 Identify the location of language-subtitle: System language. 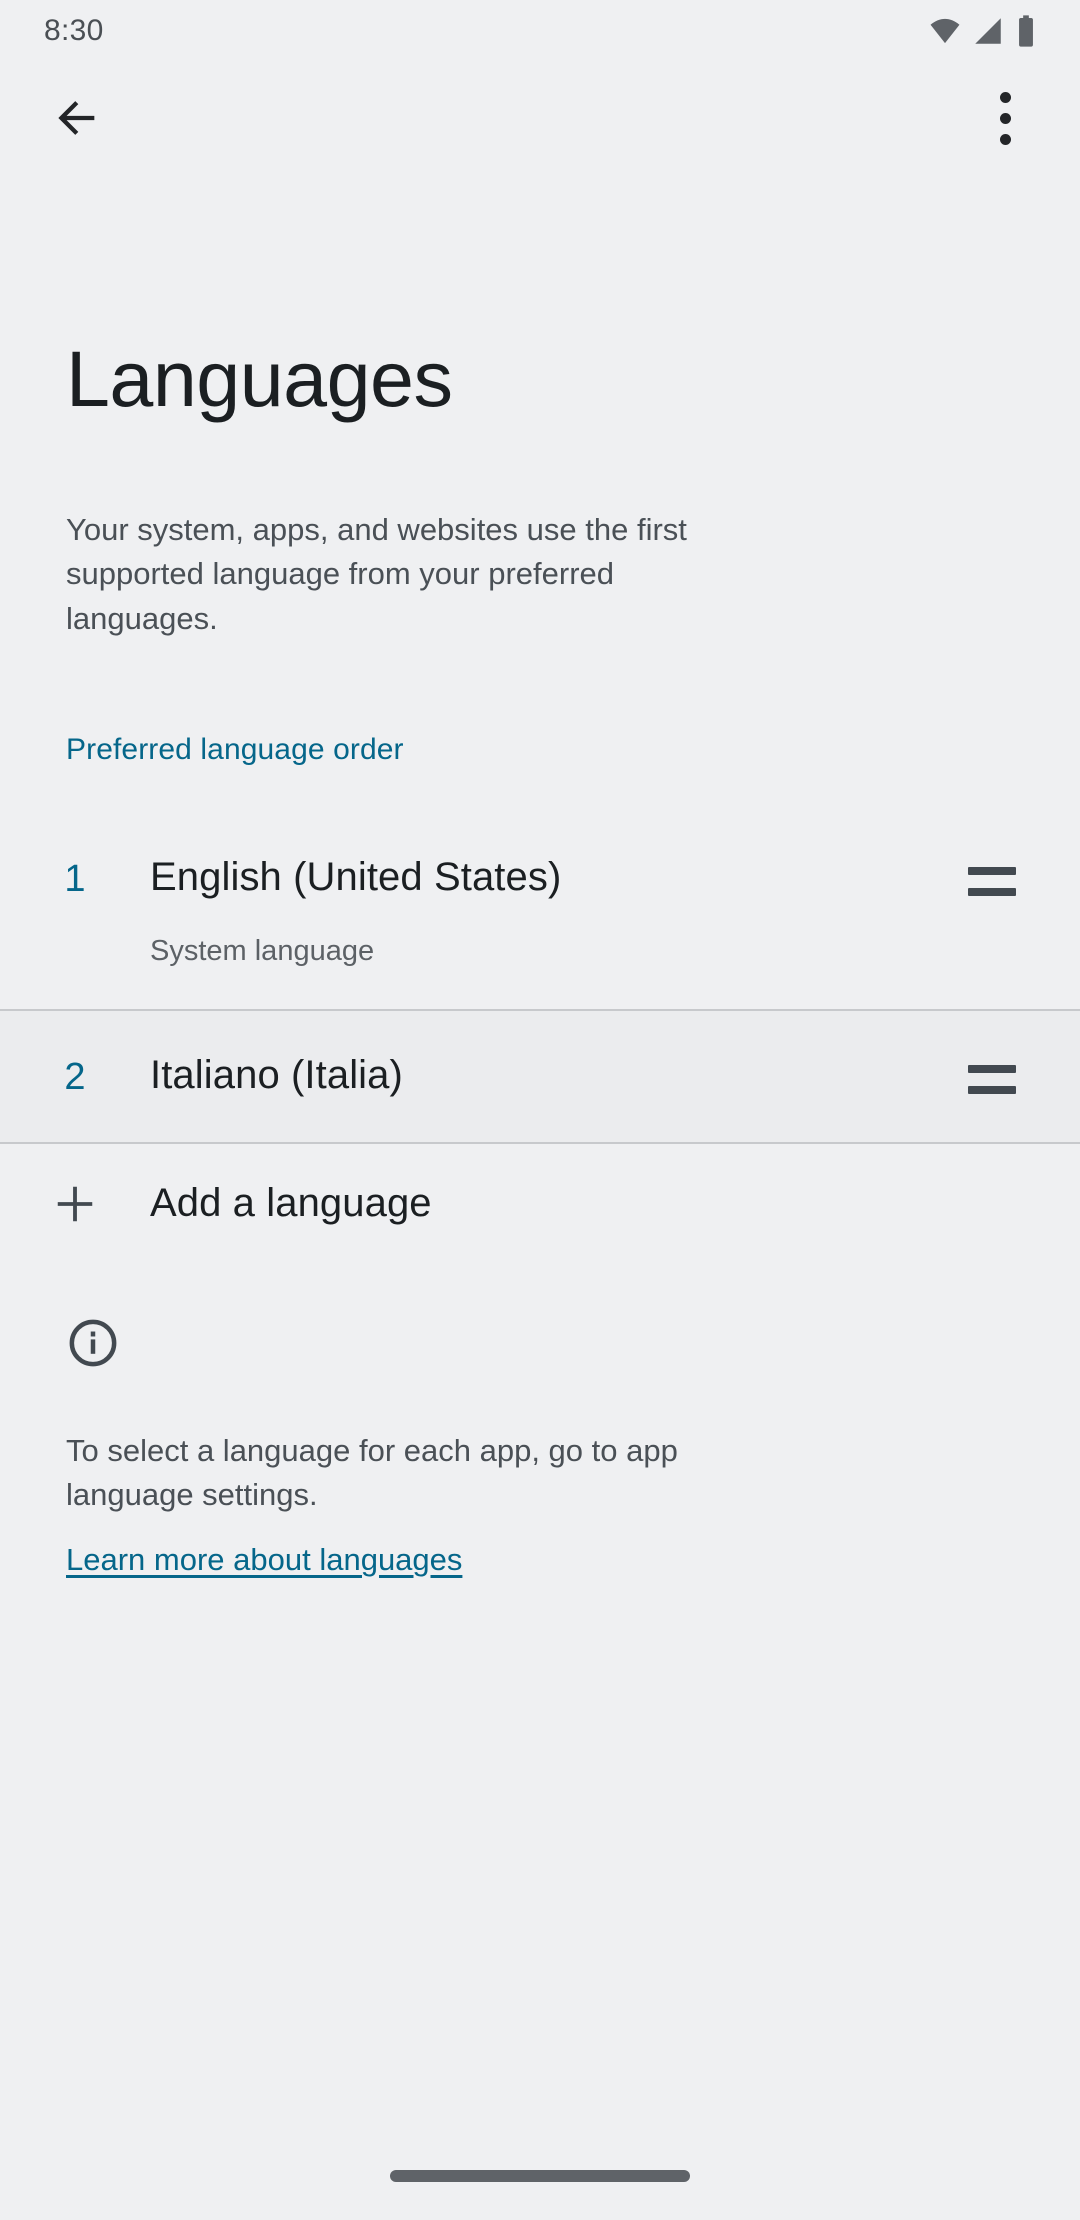
(262, 951).